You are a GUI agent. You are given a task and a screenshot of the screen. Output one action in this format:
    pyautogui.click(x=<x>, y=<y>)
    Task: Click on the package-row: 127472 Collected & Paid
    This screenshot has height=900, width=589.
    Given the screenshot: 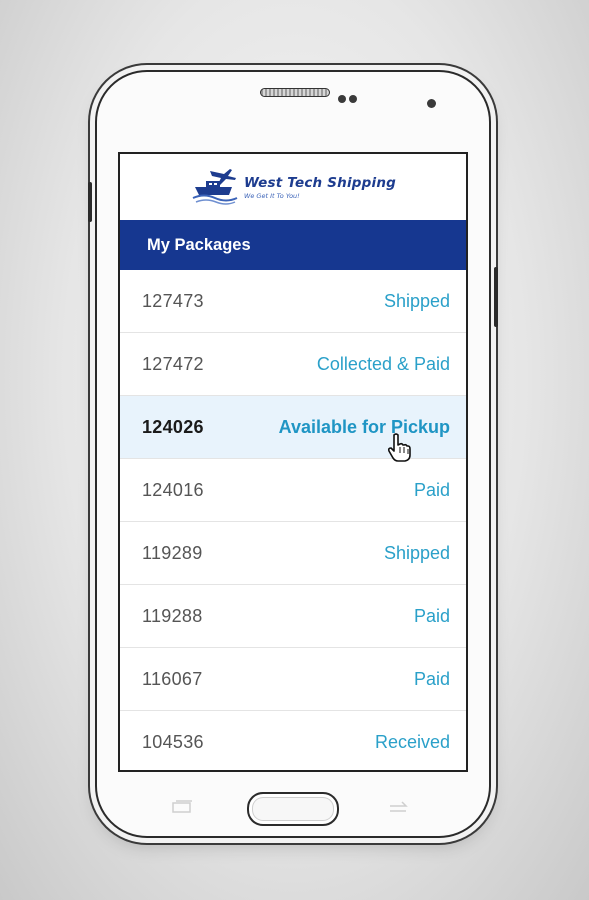 What is the action you would take?
    pyautogui.click(x=293, y=364)
    